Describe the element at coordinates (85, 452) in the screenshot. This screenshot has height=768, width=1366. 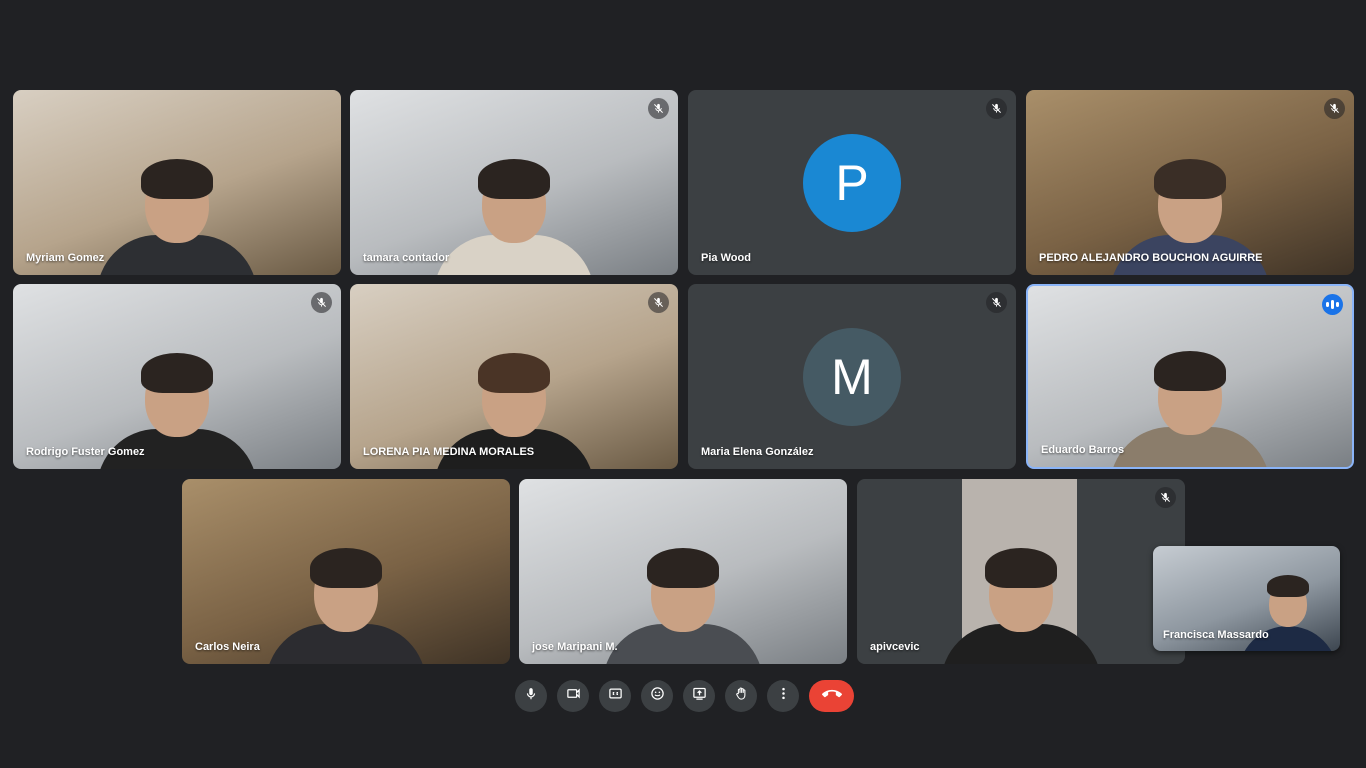
I see `participant-name: Rodrigo Fuster Gomez` at that location.